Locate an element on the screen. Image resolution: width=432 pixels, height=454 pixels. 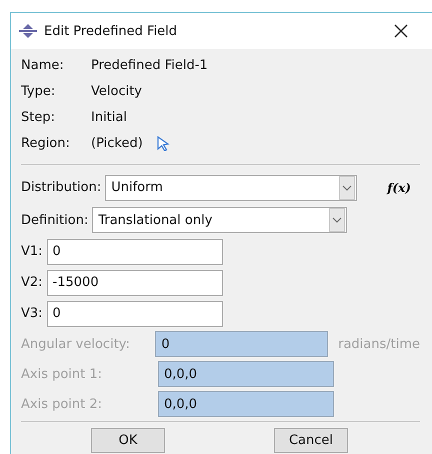
window-title: Edit Predefined Field is located at coordinates (111, 31).